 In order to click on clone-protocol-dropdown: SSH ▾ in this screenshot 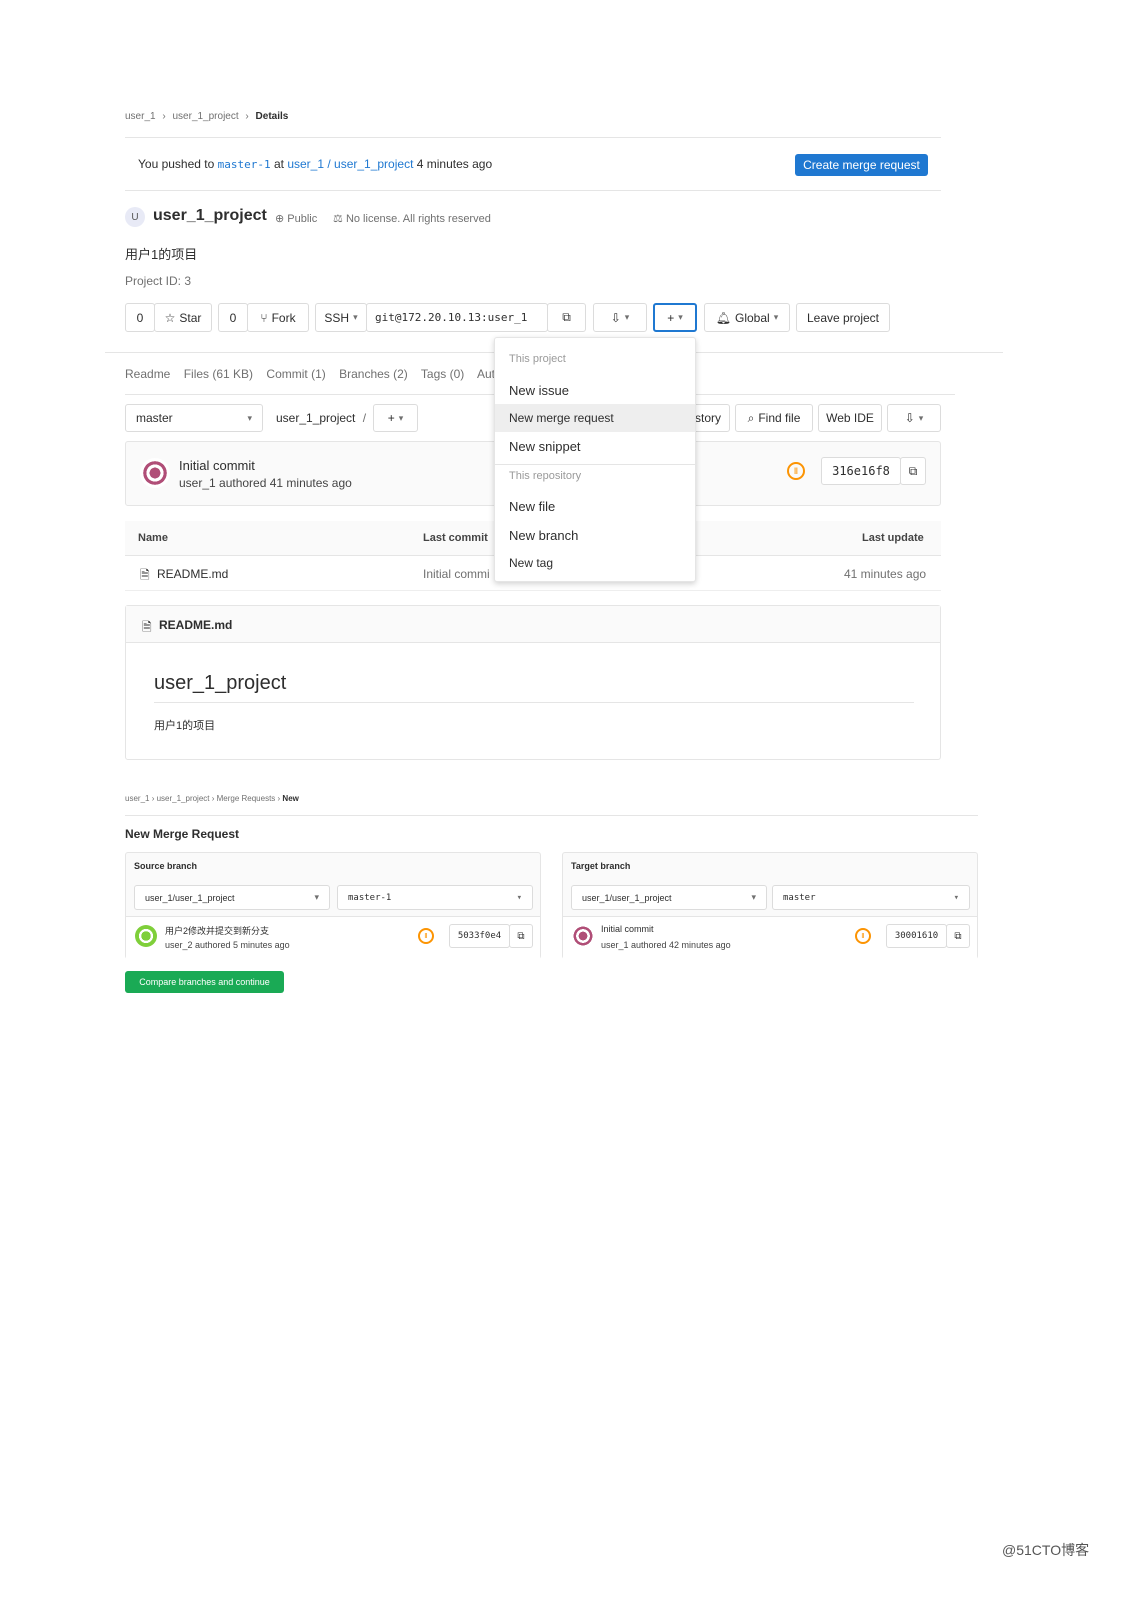, I will do `click(341, 317)`.